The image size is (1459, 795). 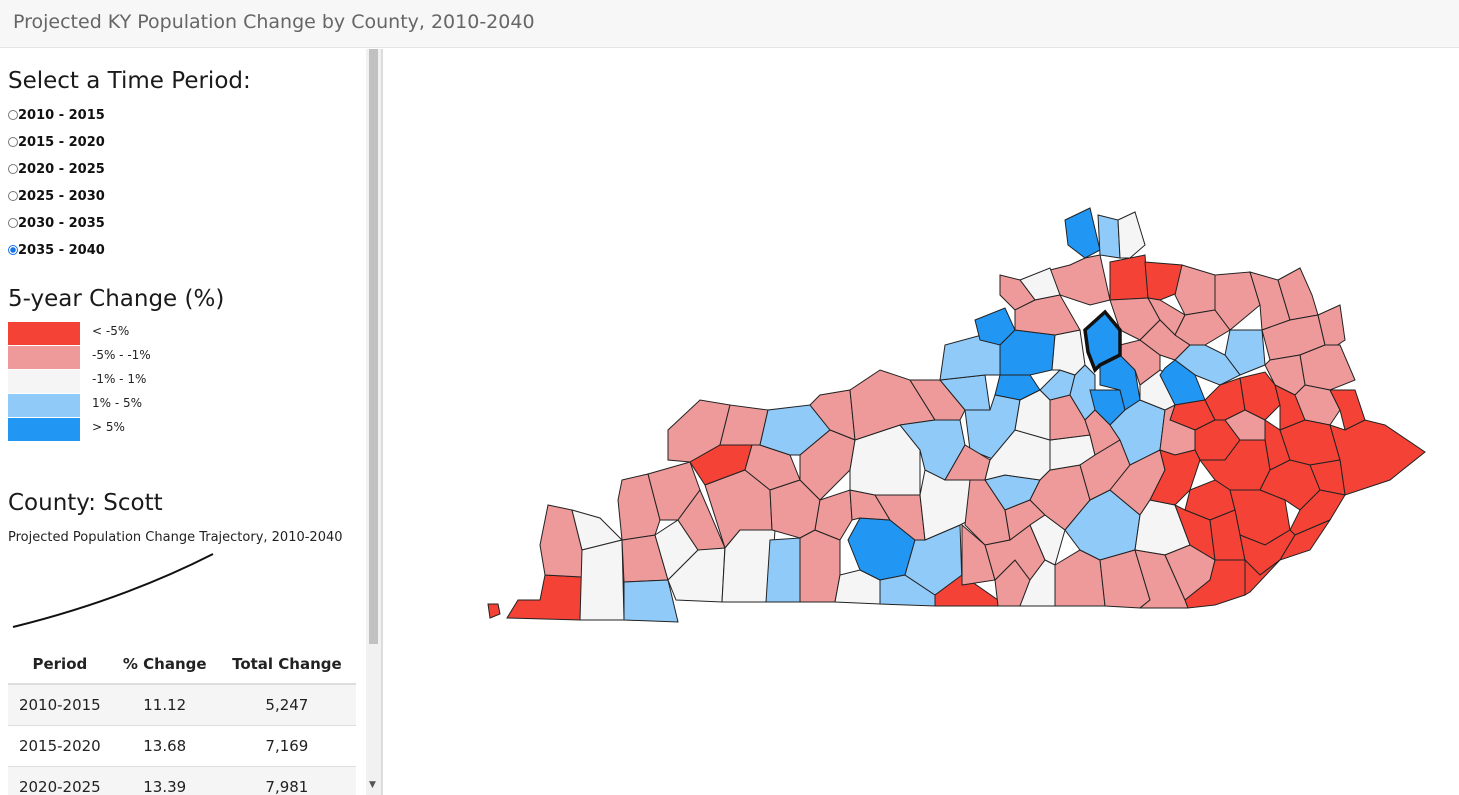 What do you see at coordinates (164, 664) in the screenshot?
I see `column-header: % Change` at bounding box center [164, 664].